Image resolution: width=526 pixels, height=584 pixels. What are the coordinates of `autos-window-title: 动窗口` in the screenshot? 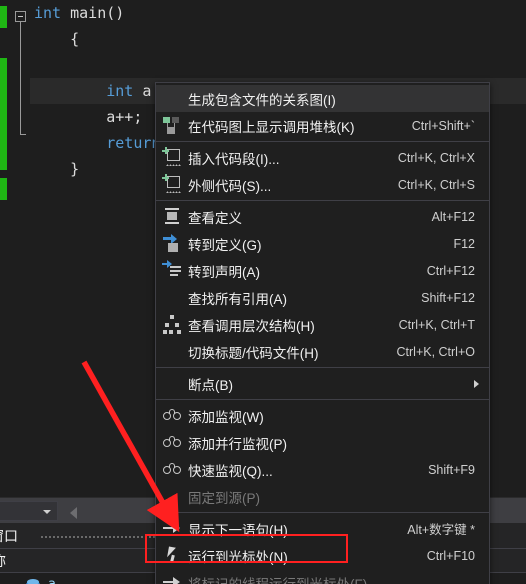 It's located at (9, 536).